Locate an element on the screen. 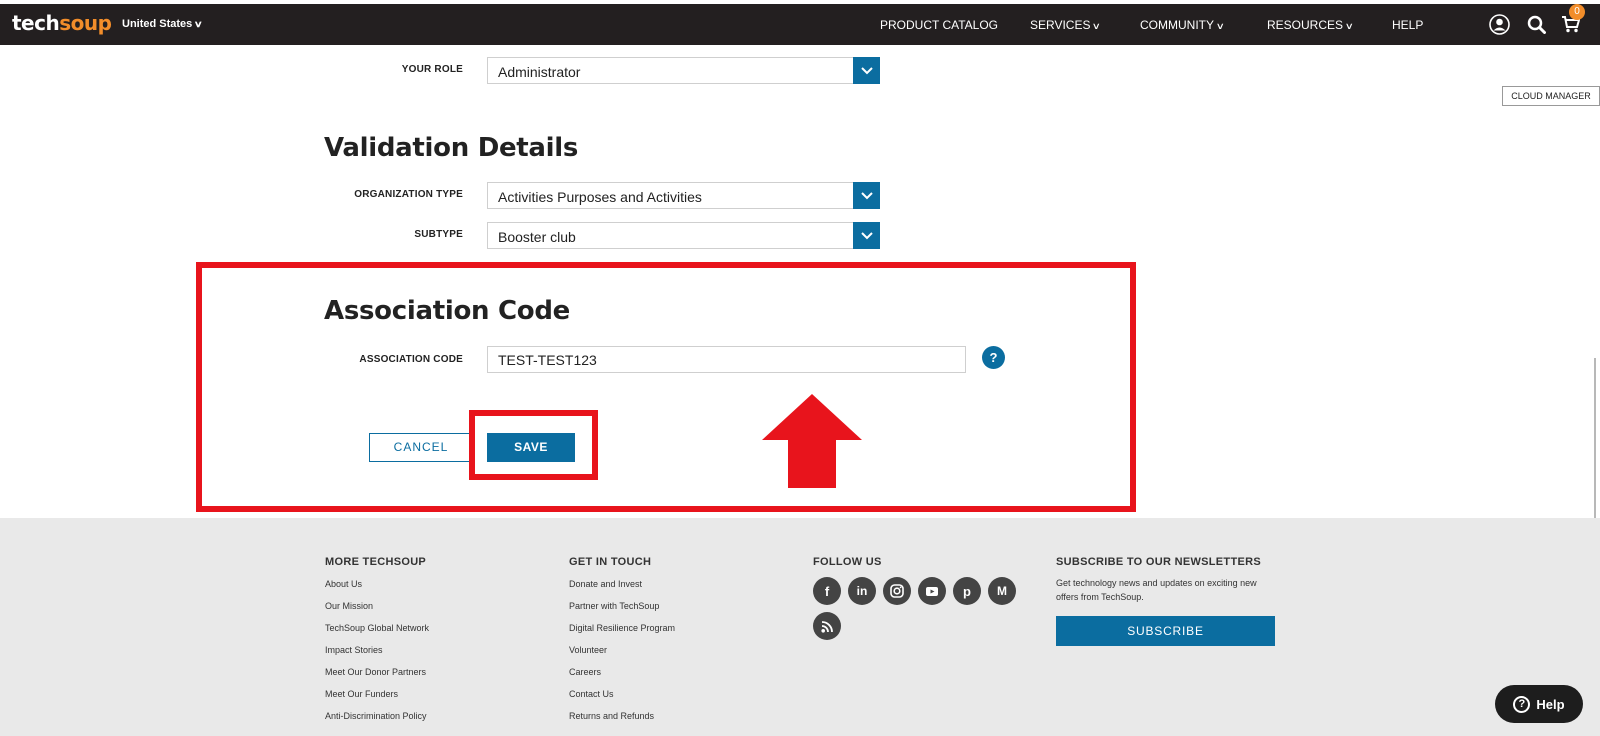  highlight-box-save-button is located at coordinates (533, 445).